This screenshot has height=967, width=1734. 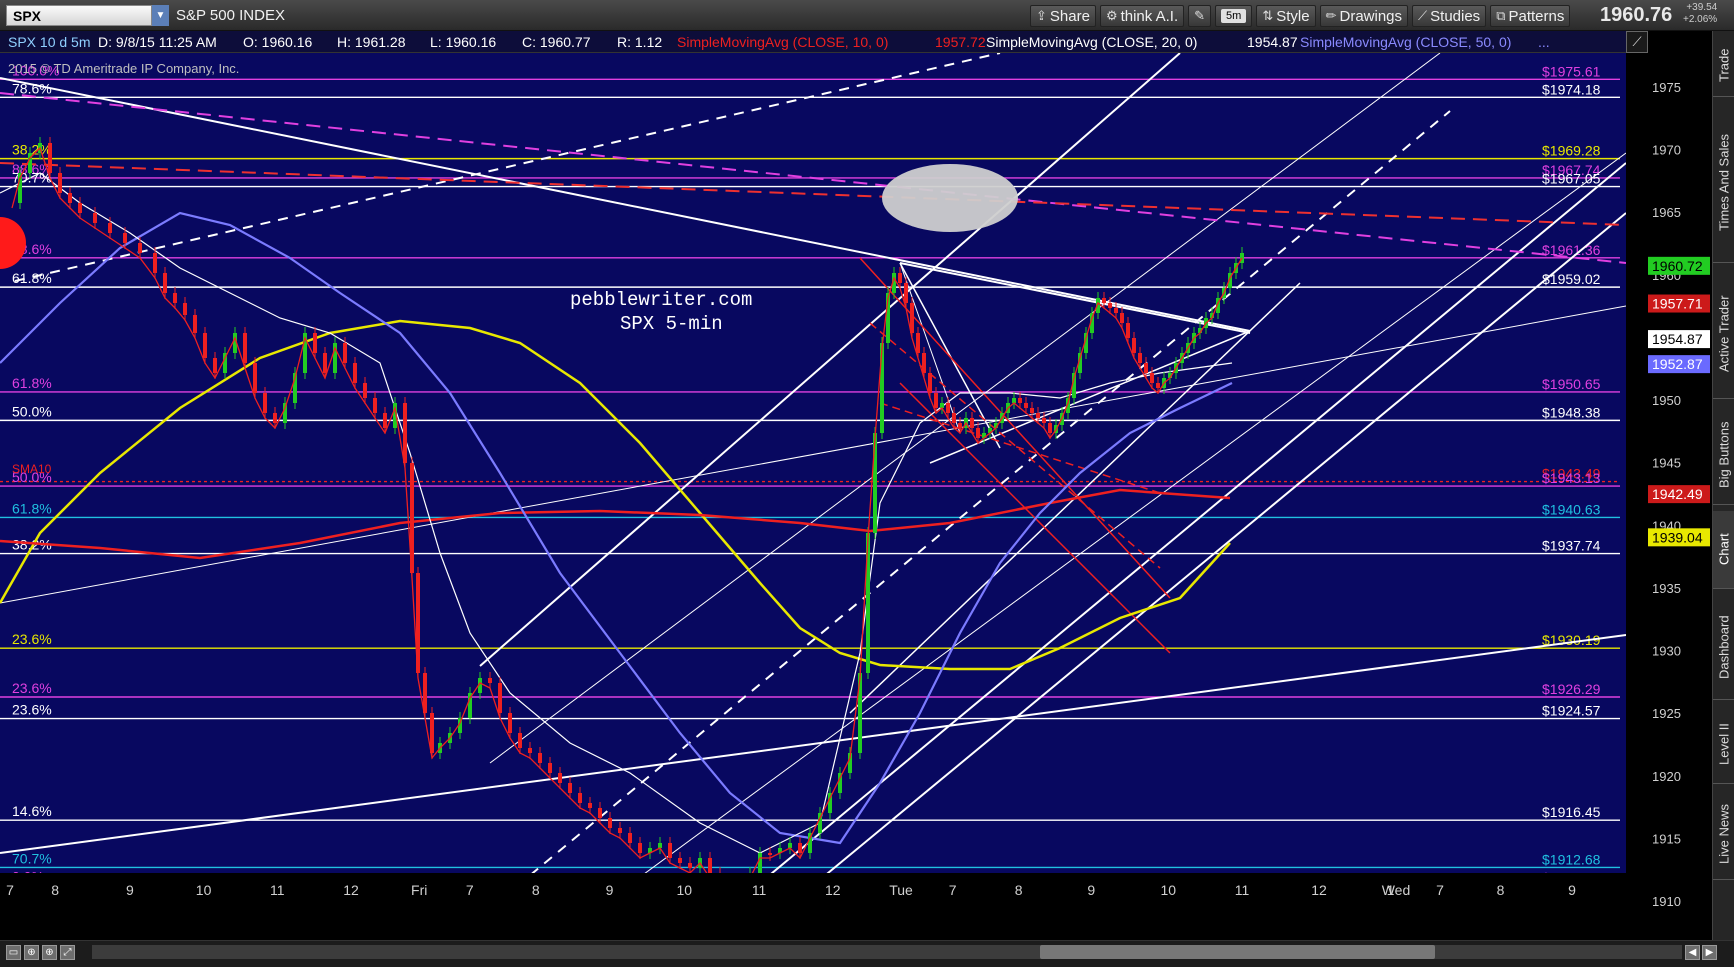 What do you see at coordinates (1666, 588) in the screenshot?
I see `y-axis-tick: 1935` at bounding box center [1666, 588].